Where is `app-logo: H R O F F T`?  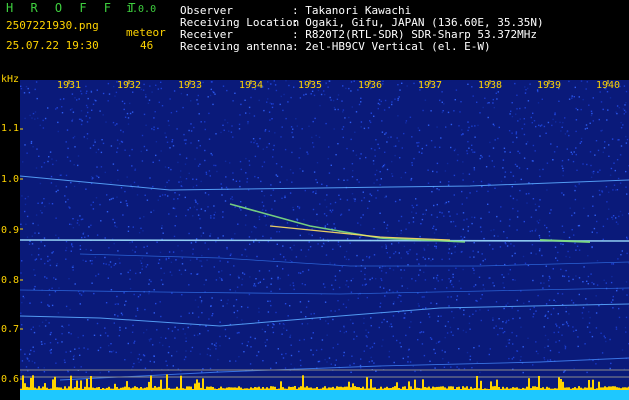
app-logo: H R O F F T is located at coordinates (73, 8).